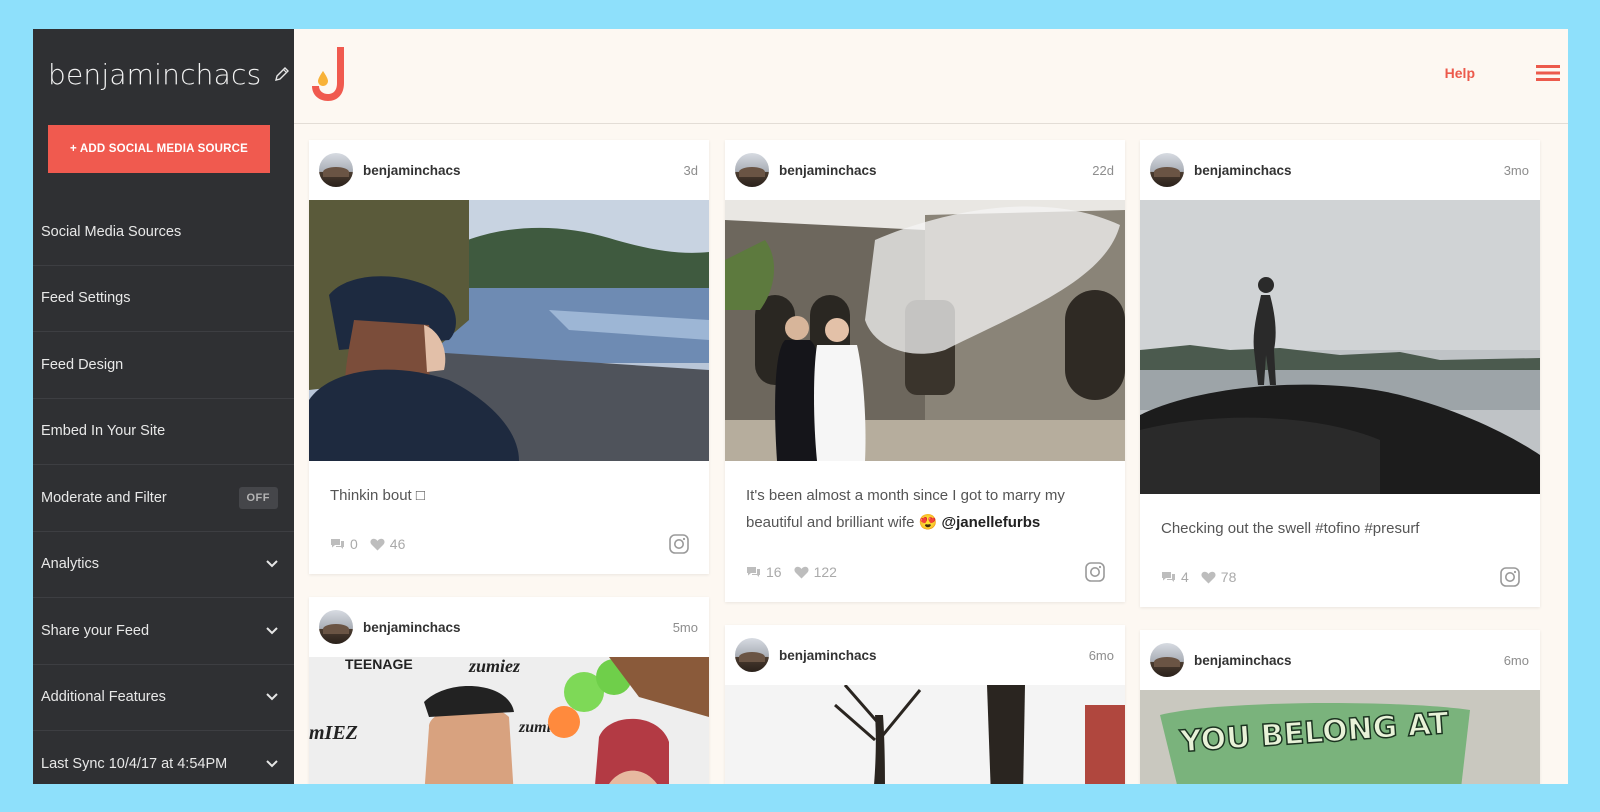  Describe the element at coordinates (95, 630) in the screenshot. I see `sidebar-item-label: Share your Feed` at that location.